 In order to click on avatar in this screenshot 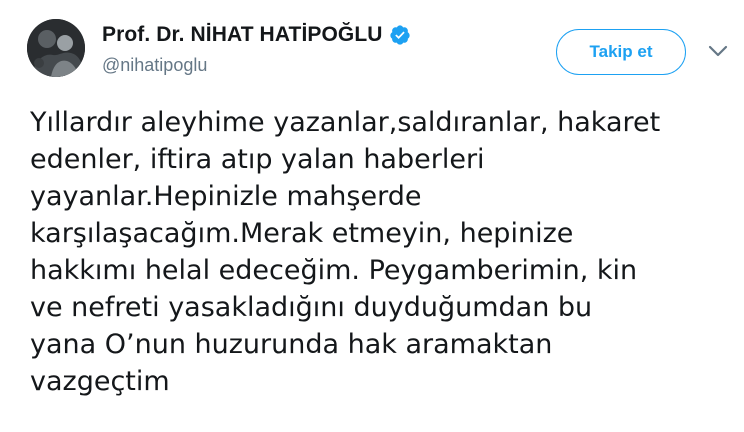, I will do `click(56, 48)`.